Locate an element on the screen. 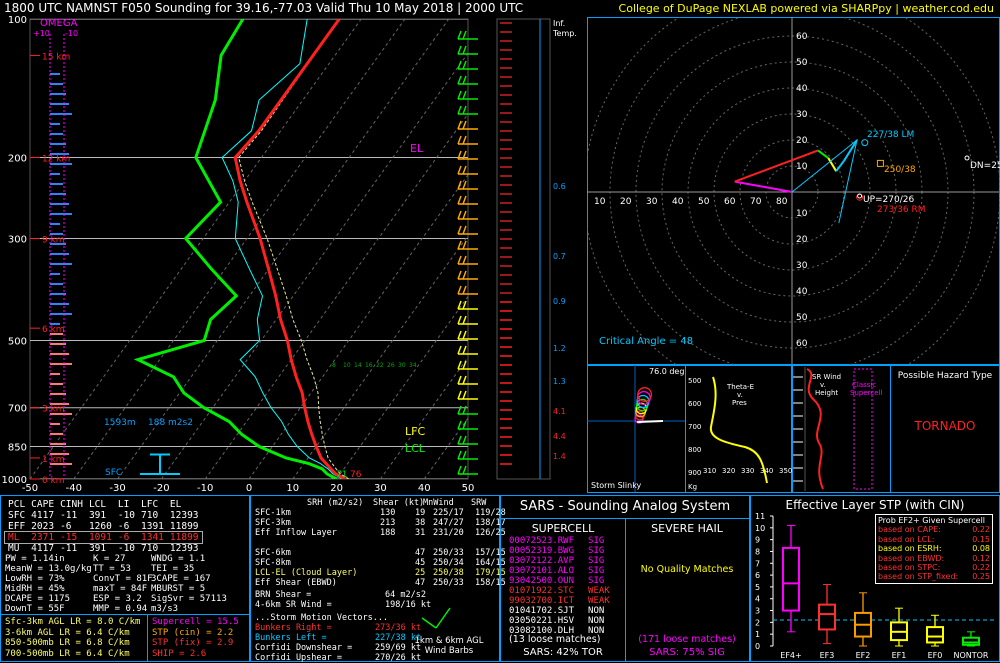  parcel-cell: ML is located at coordinates (14, 537).